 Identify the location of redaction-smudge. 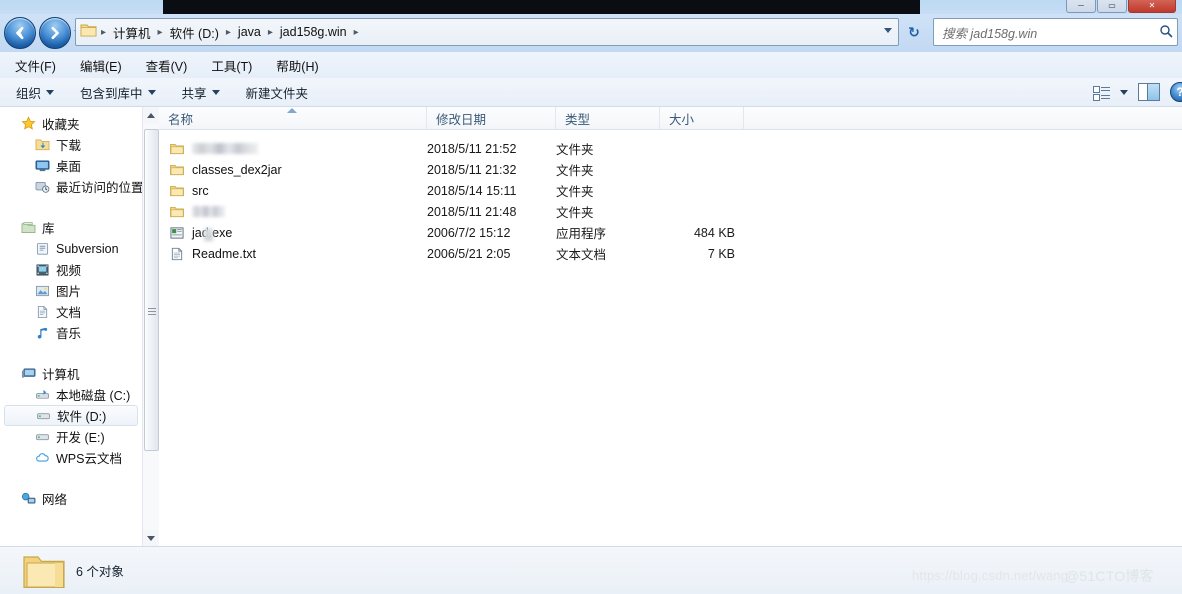
(208, 234).